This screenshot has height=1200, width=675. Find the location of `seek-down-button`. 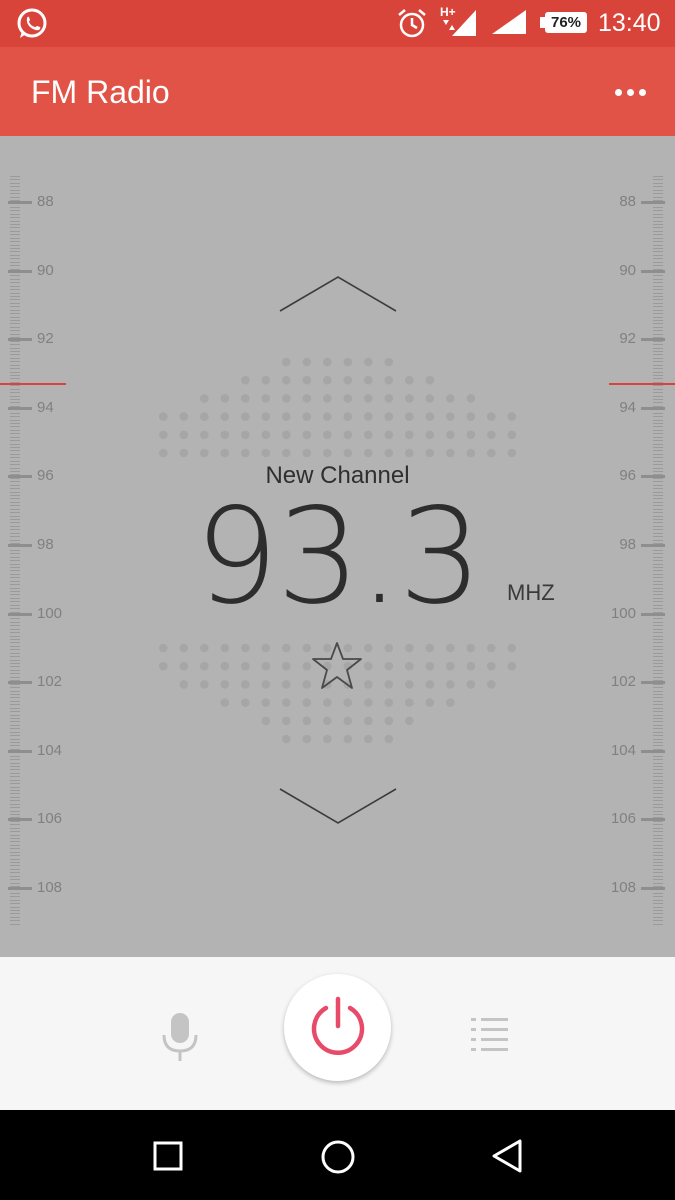

seek-down-button is located at coordinates (338, 806).